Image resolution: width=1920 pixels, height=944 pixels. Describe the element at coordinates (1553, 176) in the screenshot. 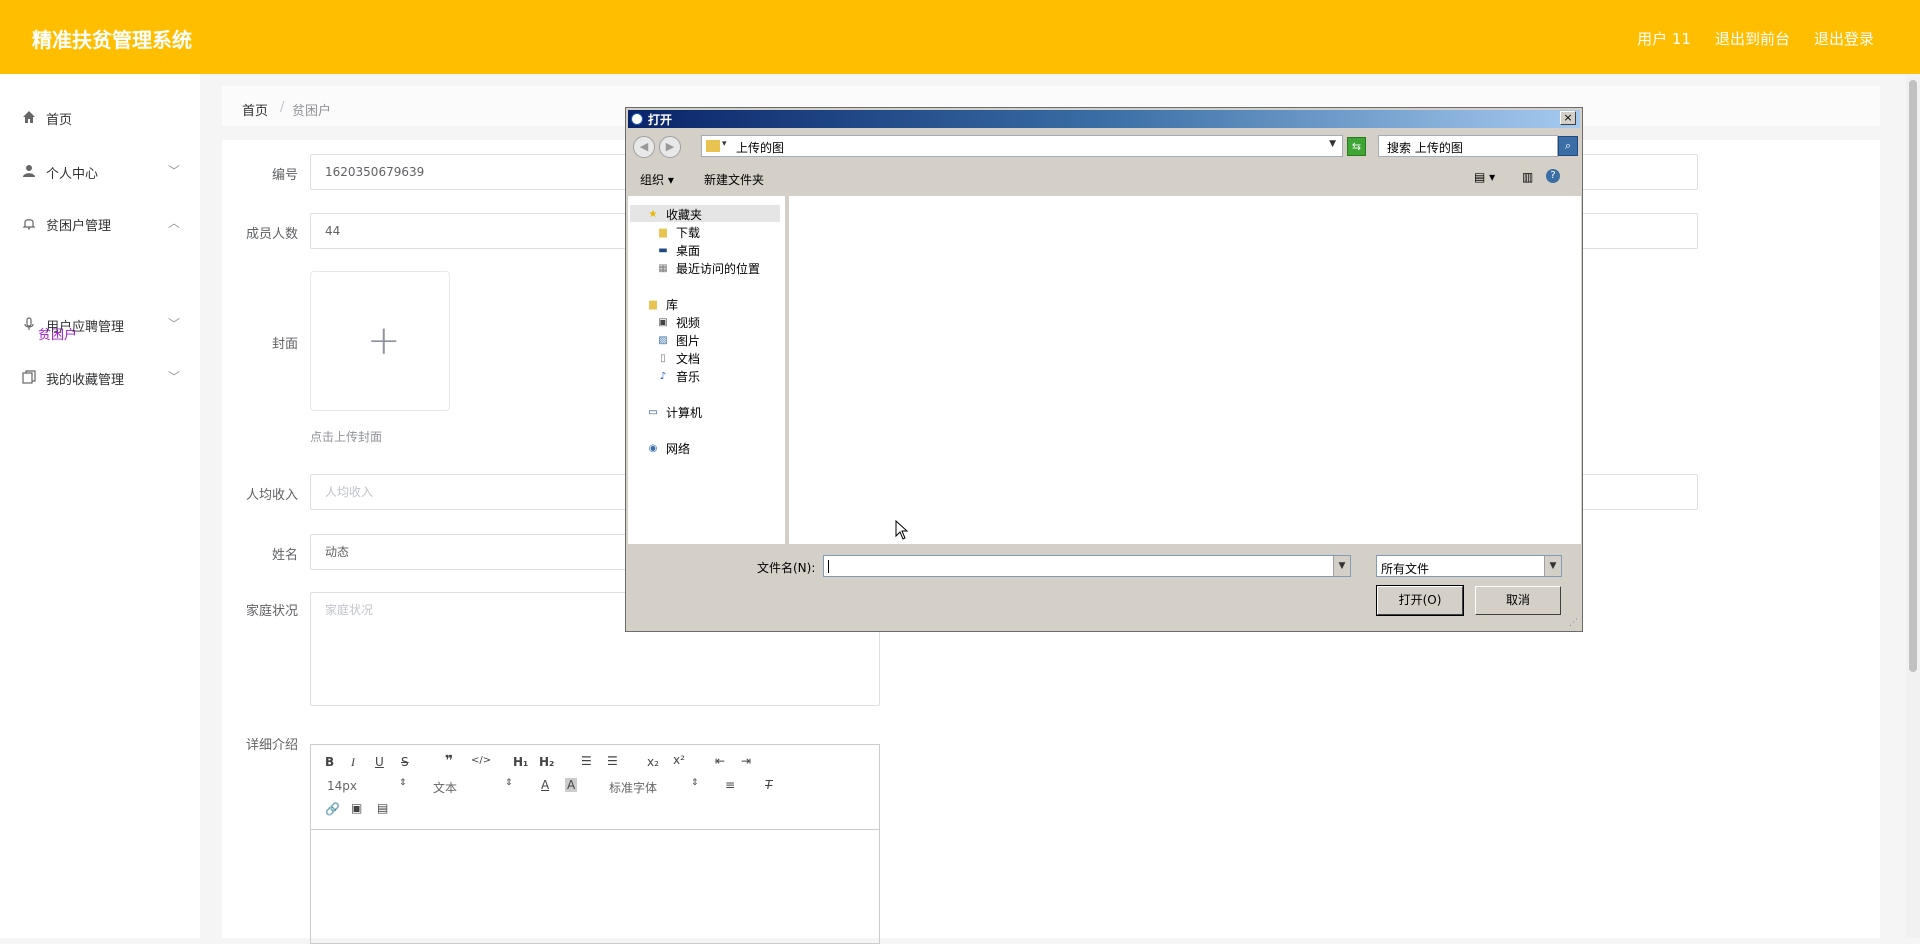

I see `help-icon: ?` at that location.